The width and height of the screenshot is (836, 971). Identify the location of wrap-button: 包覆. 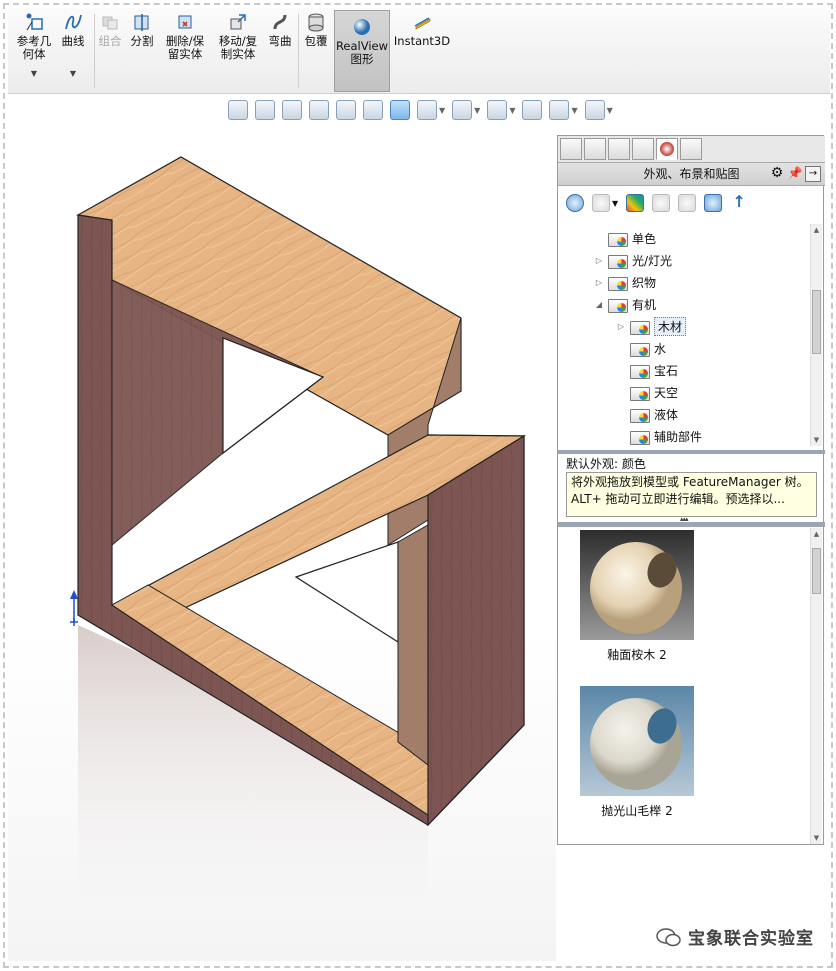
(316, 30).